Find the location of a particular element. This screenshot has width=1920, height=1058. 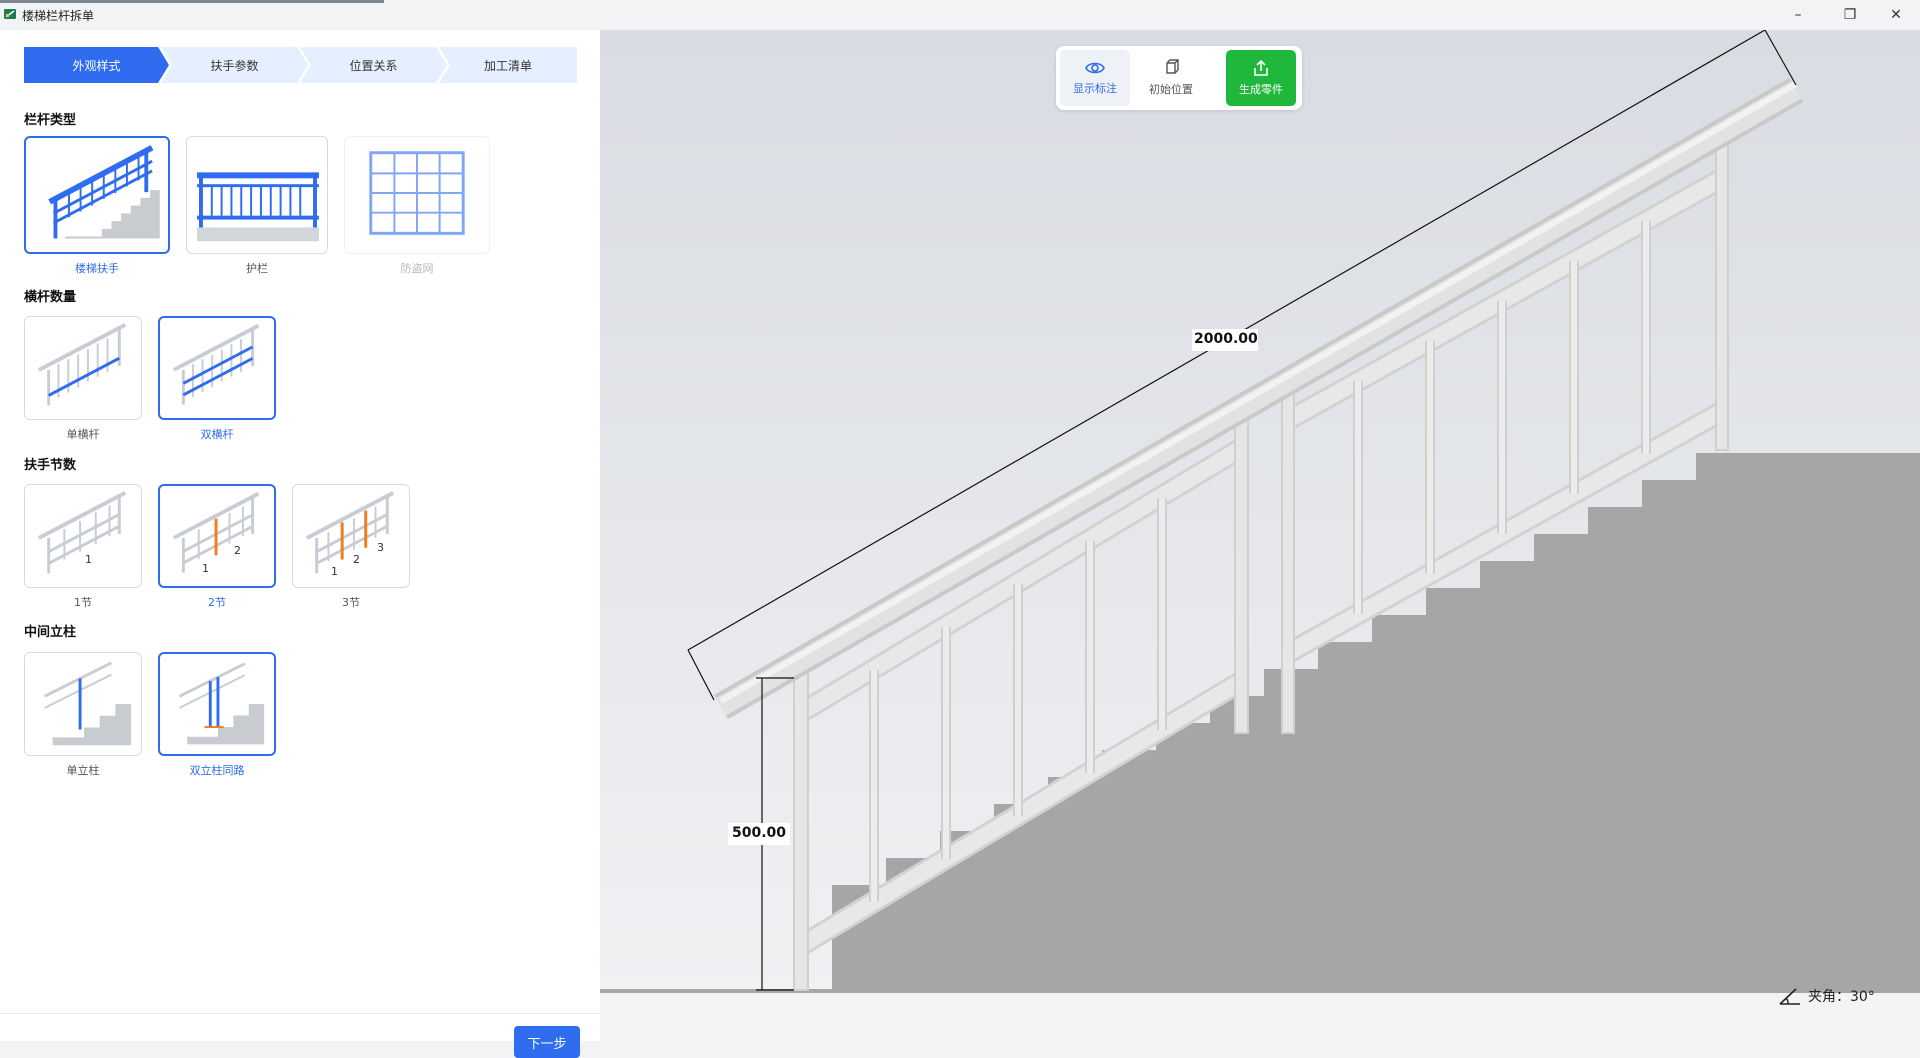

option-label: 护栏 is located at coordinates (257, 268).